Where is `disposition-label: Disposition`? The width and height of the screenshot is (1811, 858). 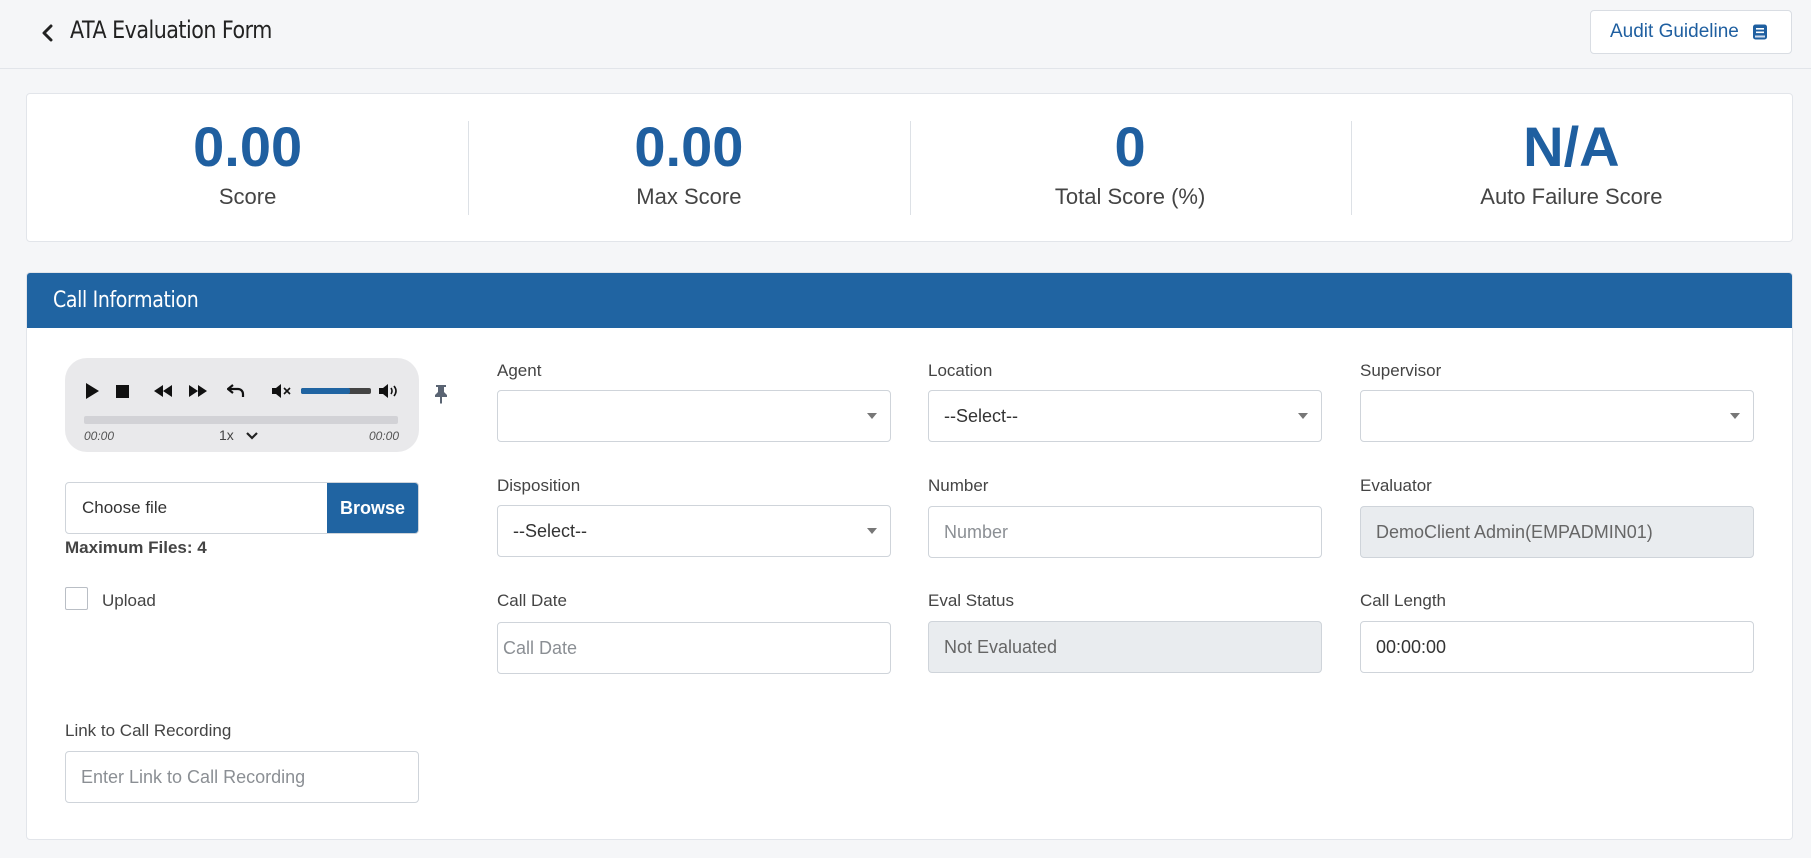 disposition-label: Disposition is located at coordinates (539, 485).